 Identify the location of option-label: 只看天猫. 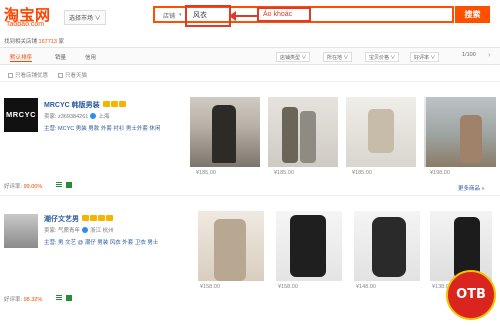
(76, 76).